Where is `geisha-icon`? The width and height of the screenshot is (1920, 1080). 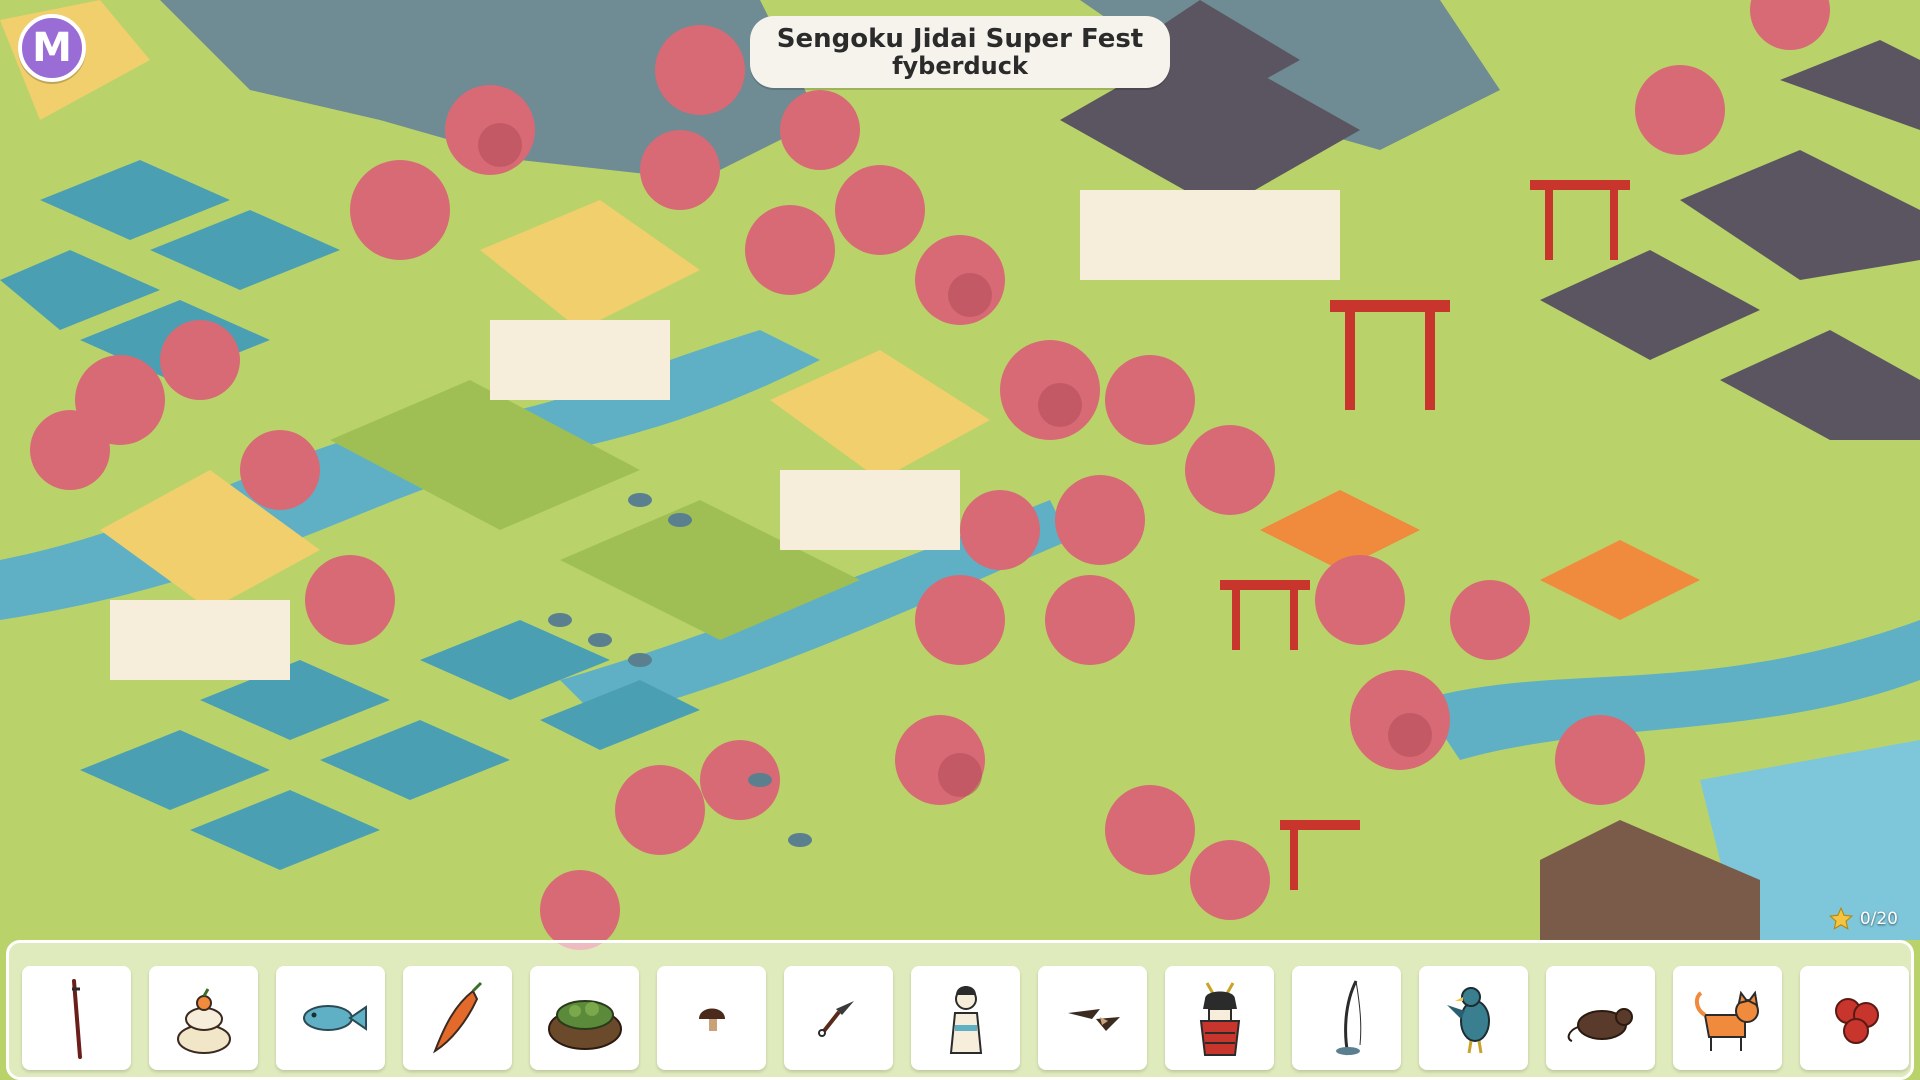
geisha-icon is located at coordinates (965, 1020).